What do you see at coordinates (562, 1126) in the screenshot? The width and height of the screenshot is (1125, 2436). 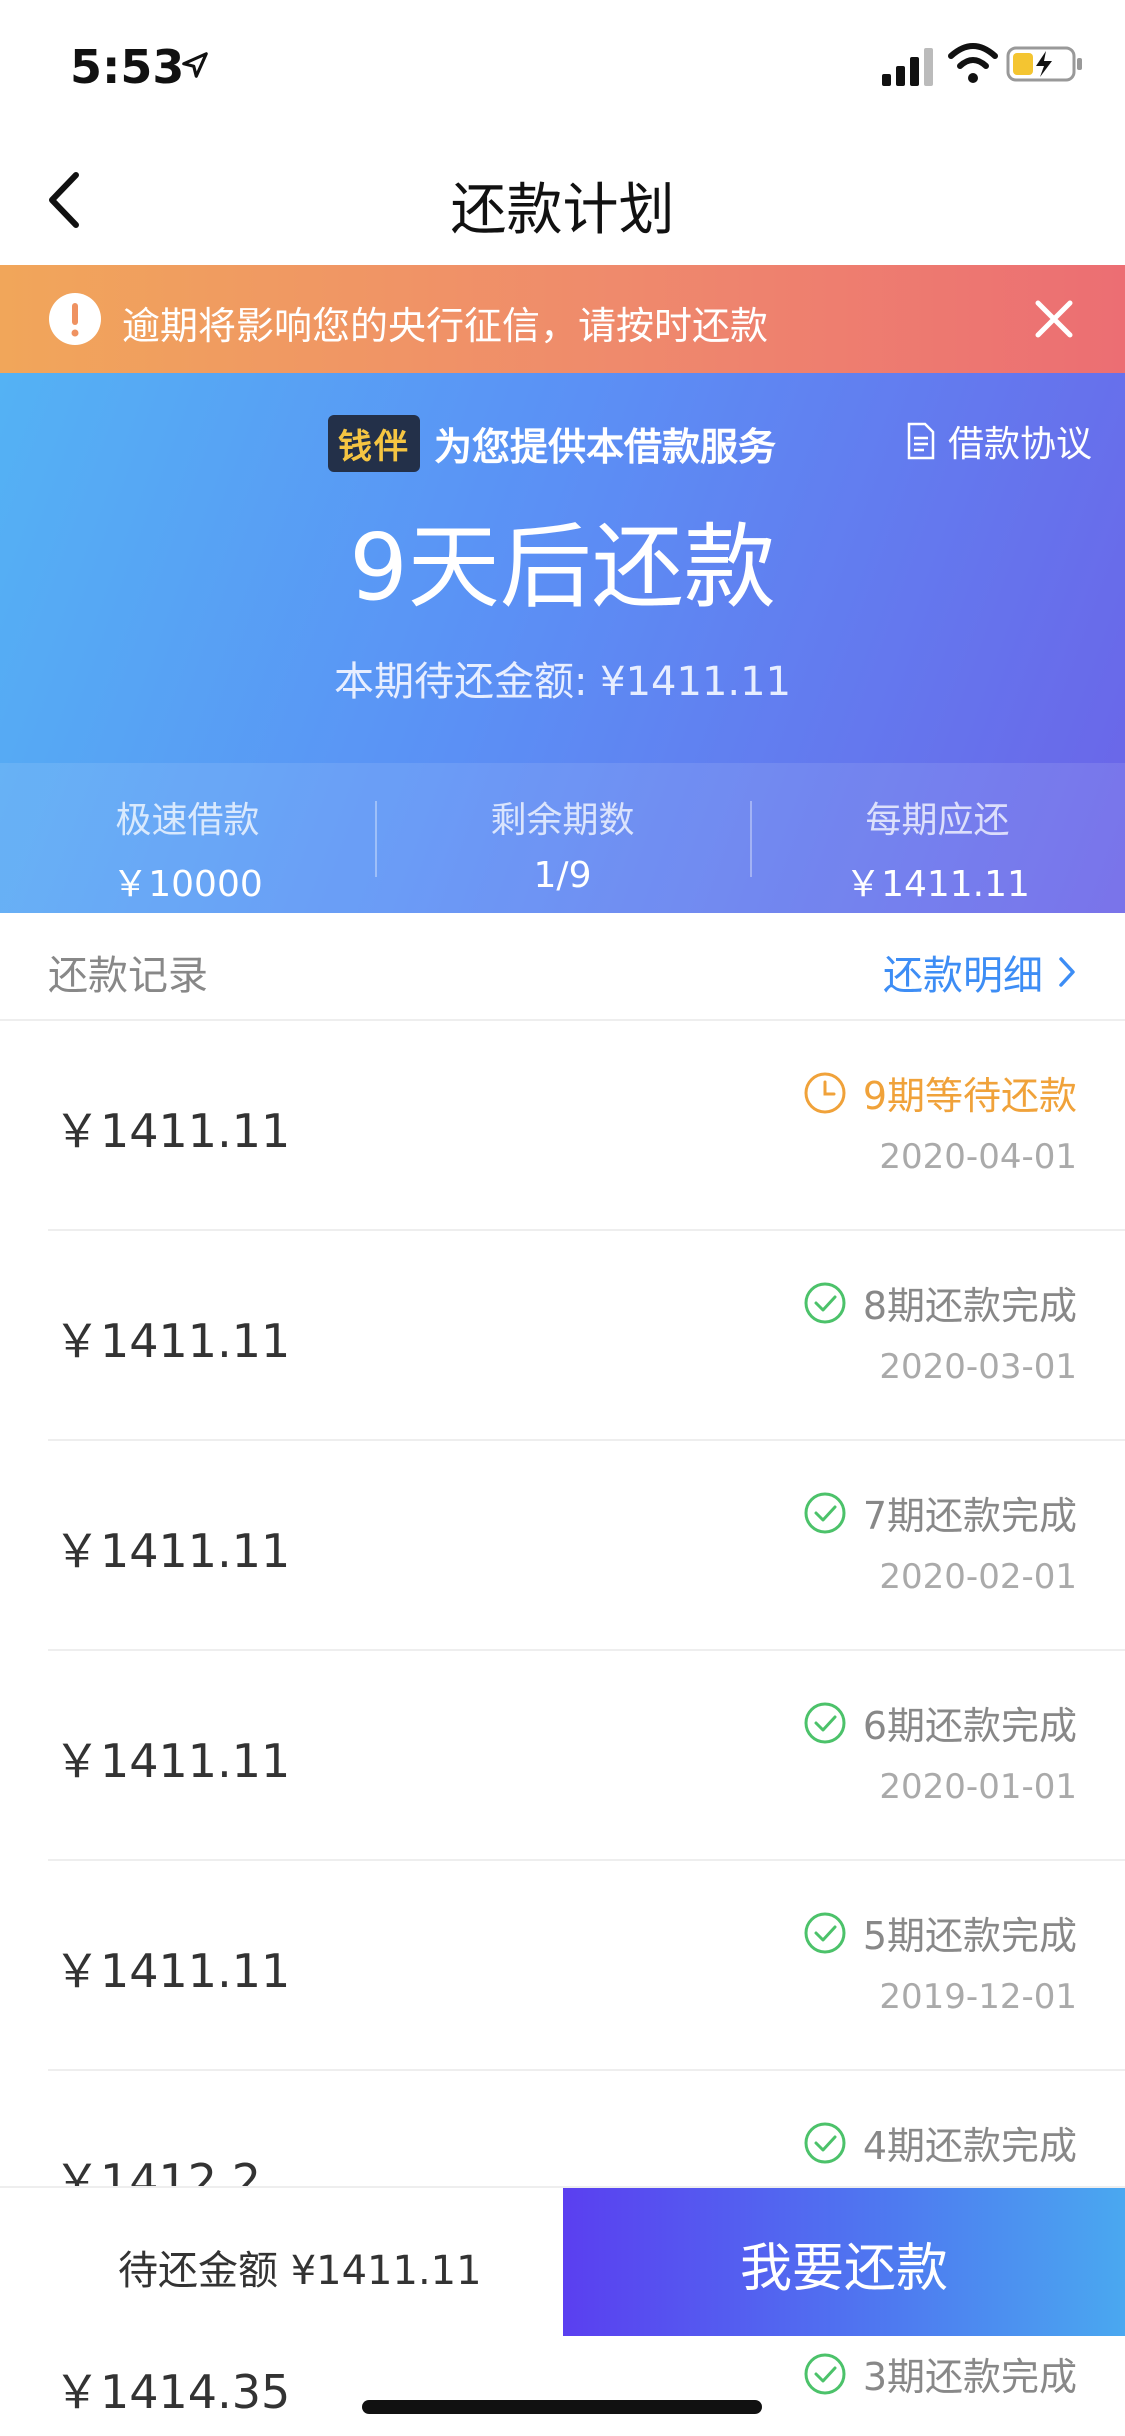 I see `record-row: ￥1411.11 9期等待还款 2020-04-01` at bounding box center [562, 1126].